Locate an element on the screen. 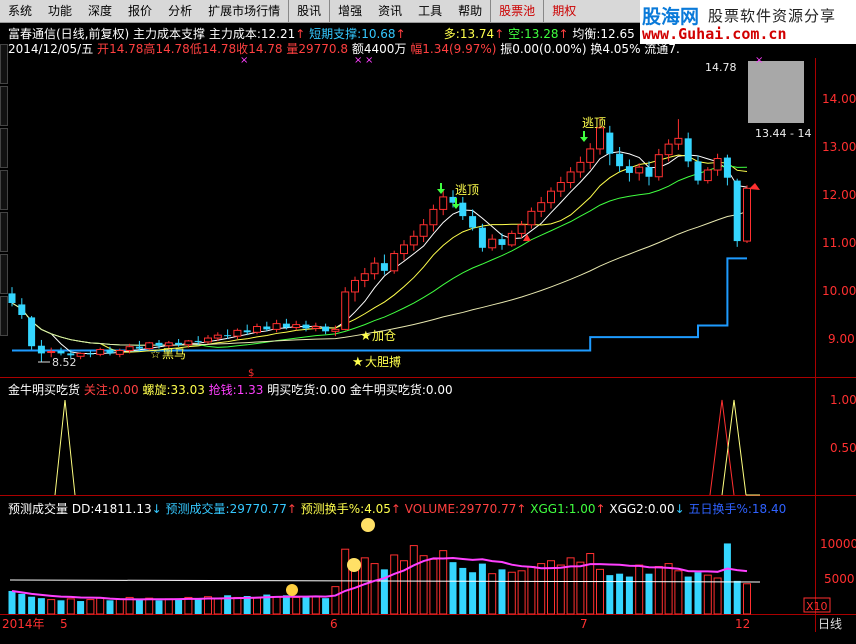 The width and height of the screenshot is (856, 644). stock-title: 富春通信(日线,前复权) is located at coordinates (69, 34).